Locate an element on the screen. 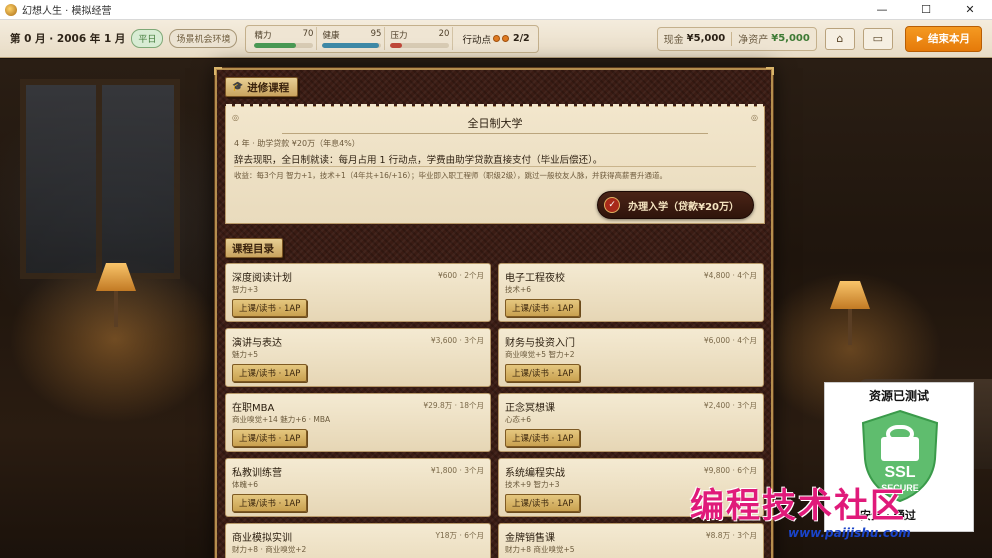 This screenshot has width=992, height=558. check-badge-icon: ✓ is located at coordinates (612, 205).